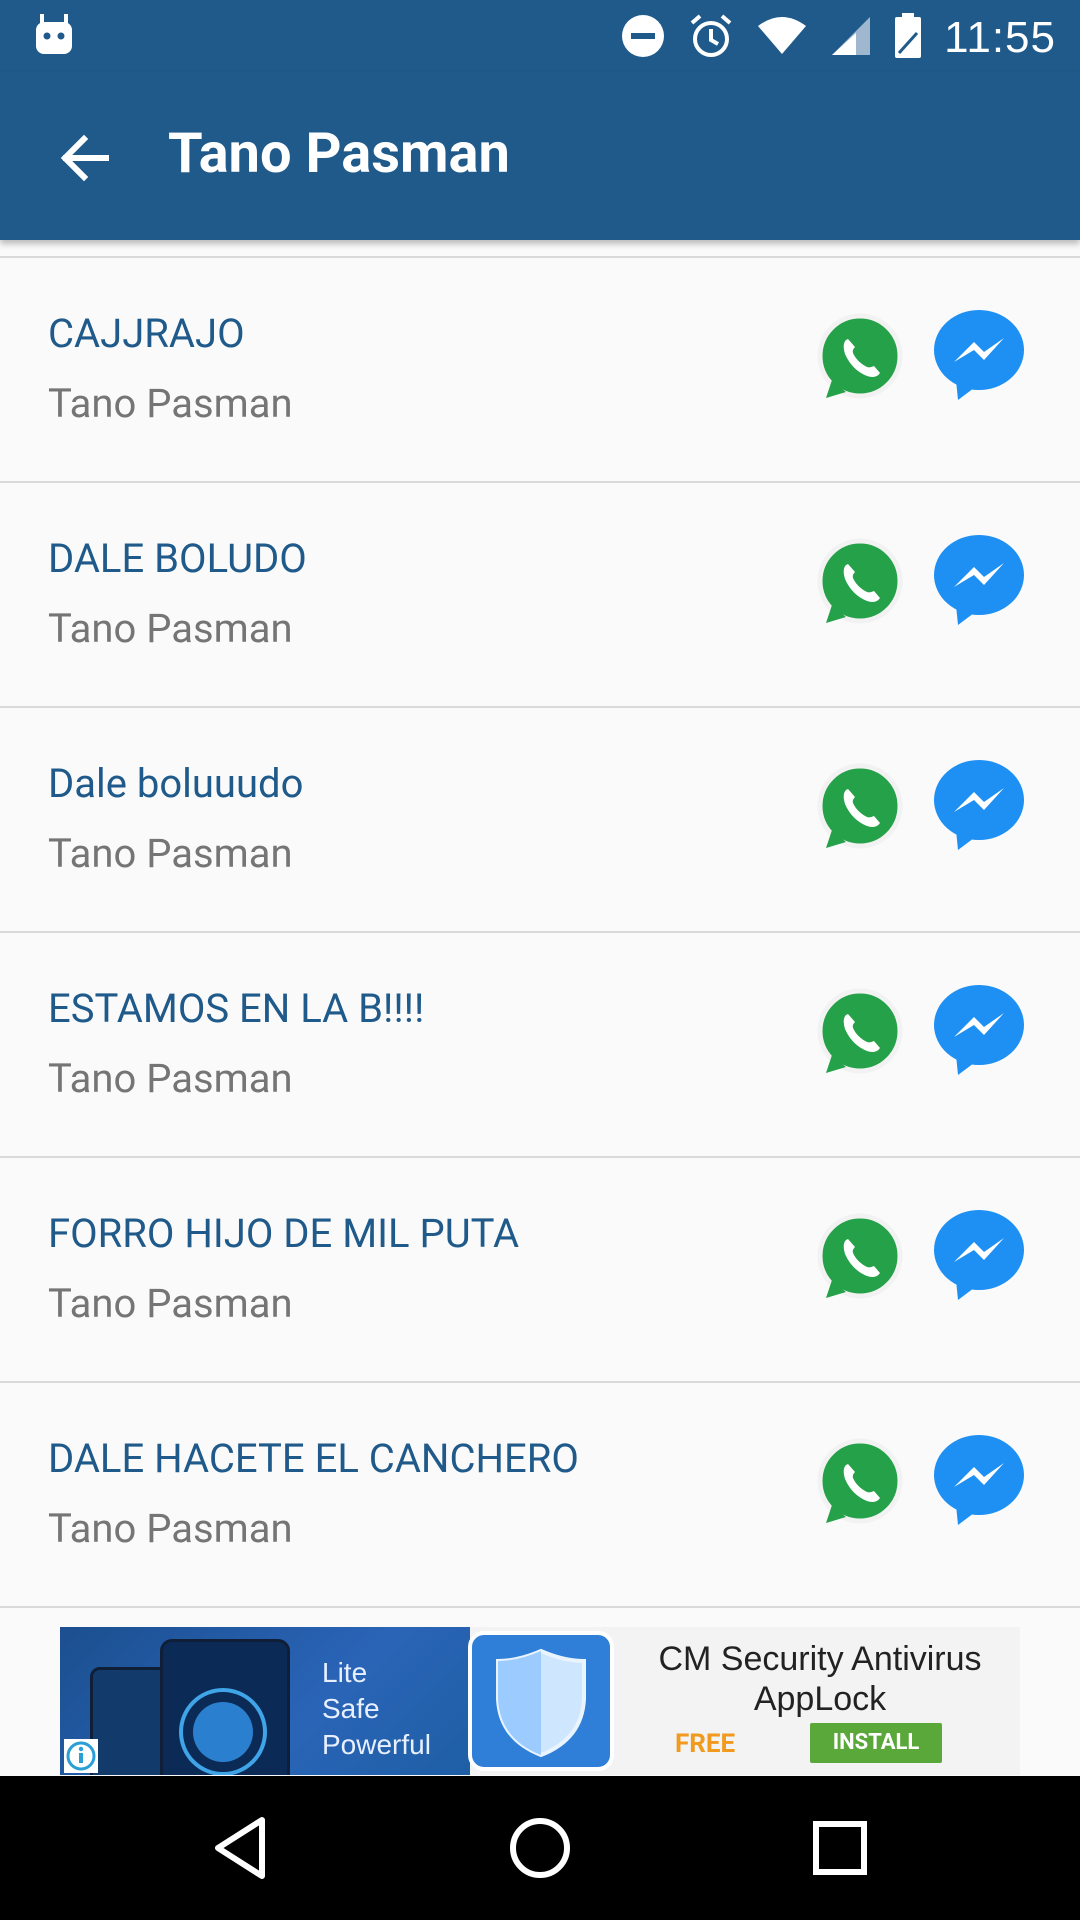 The height and width of the screenshot is (1920, 1080). I want to click on app-logo, so click(541, 1701).